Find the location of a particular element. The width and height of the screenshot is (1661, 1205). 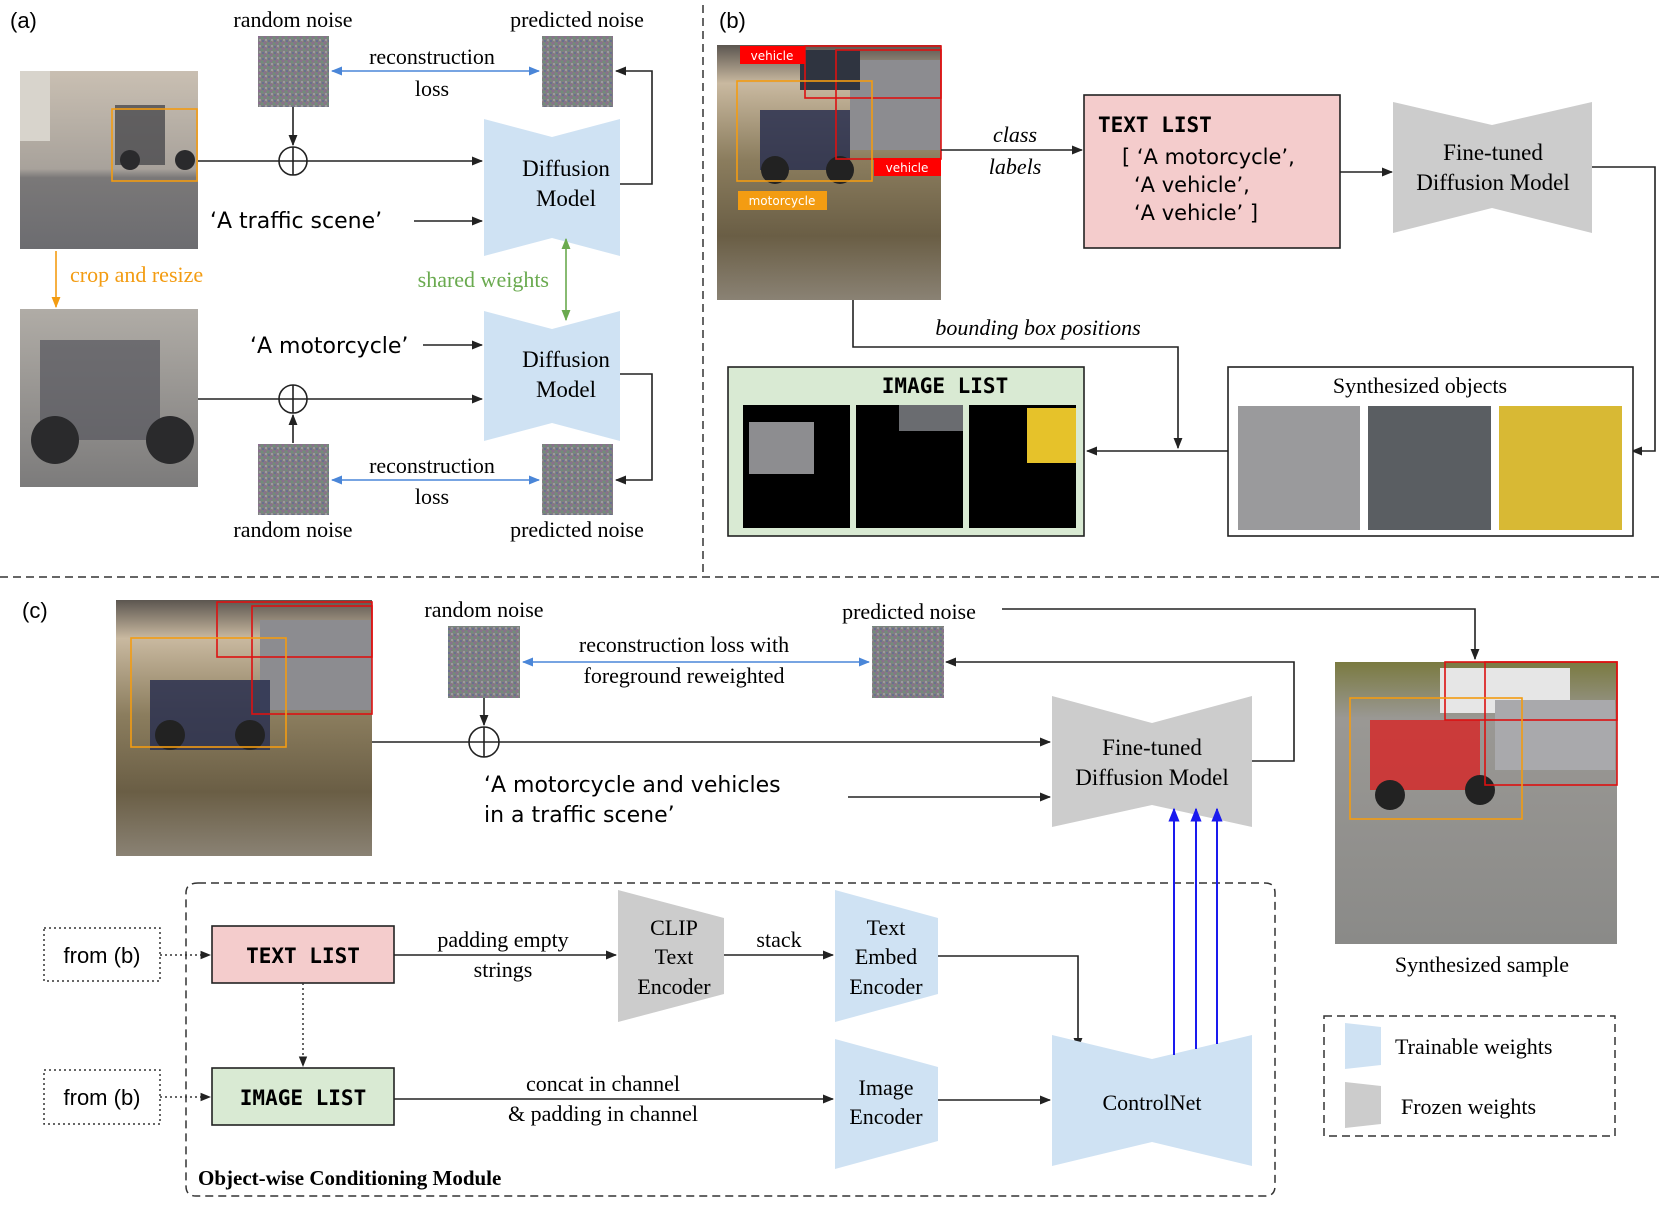

loss-label-line2: loss is located at coordinates (432, 88).